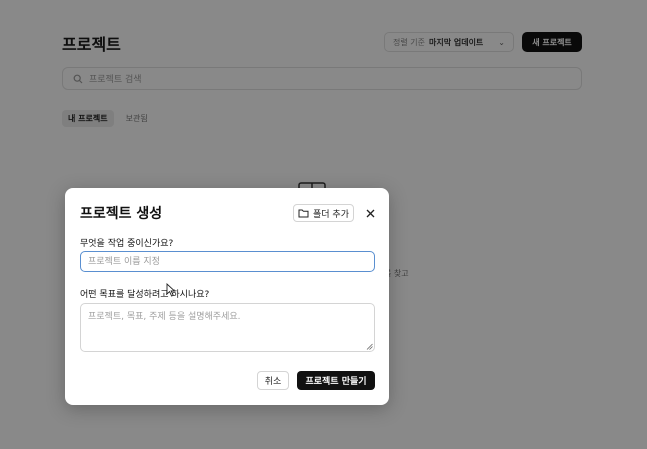  I want to click on project-goal-label: 어떤 목표를 달성하려고 하시나요?, so click(145, 295).